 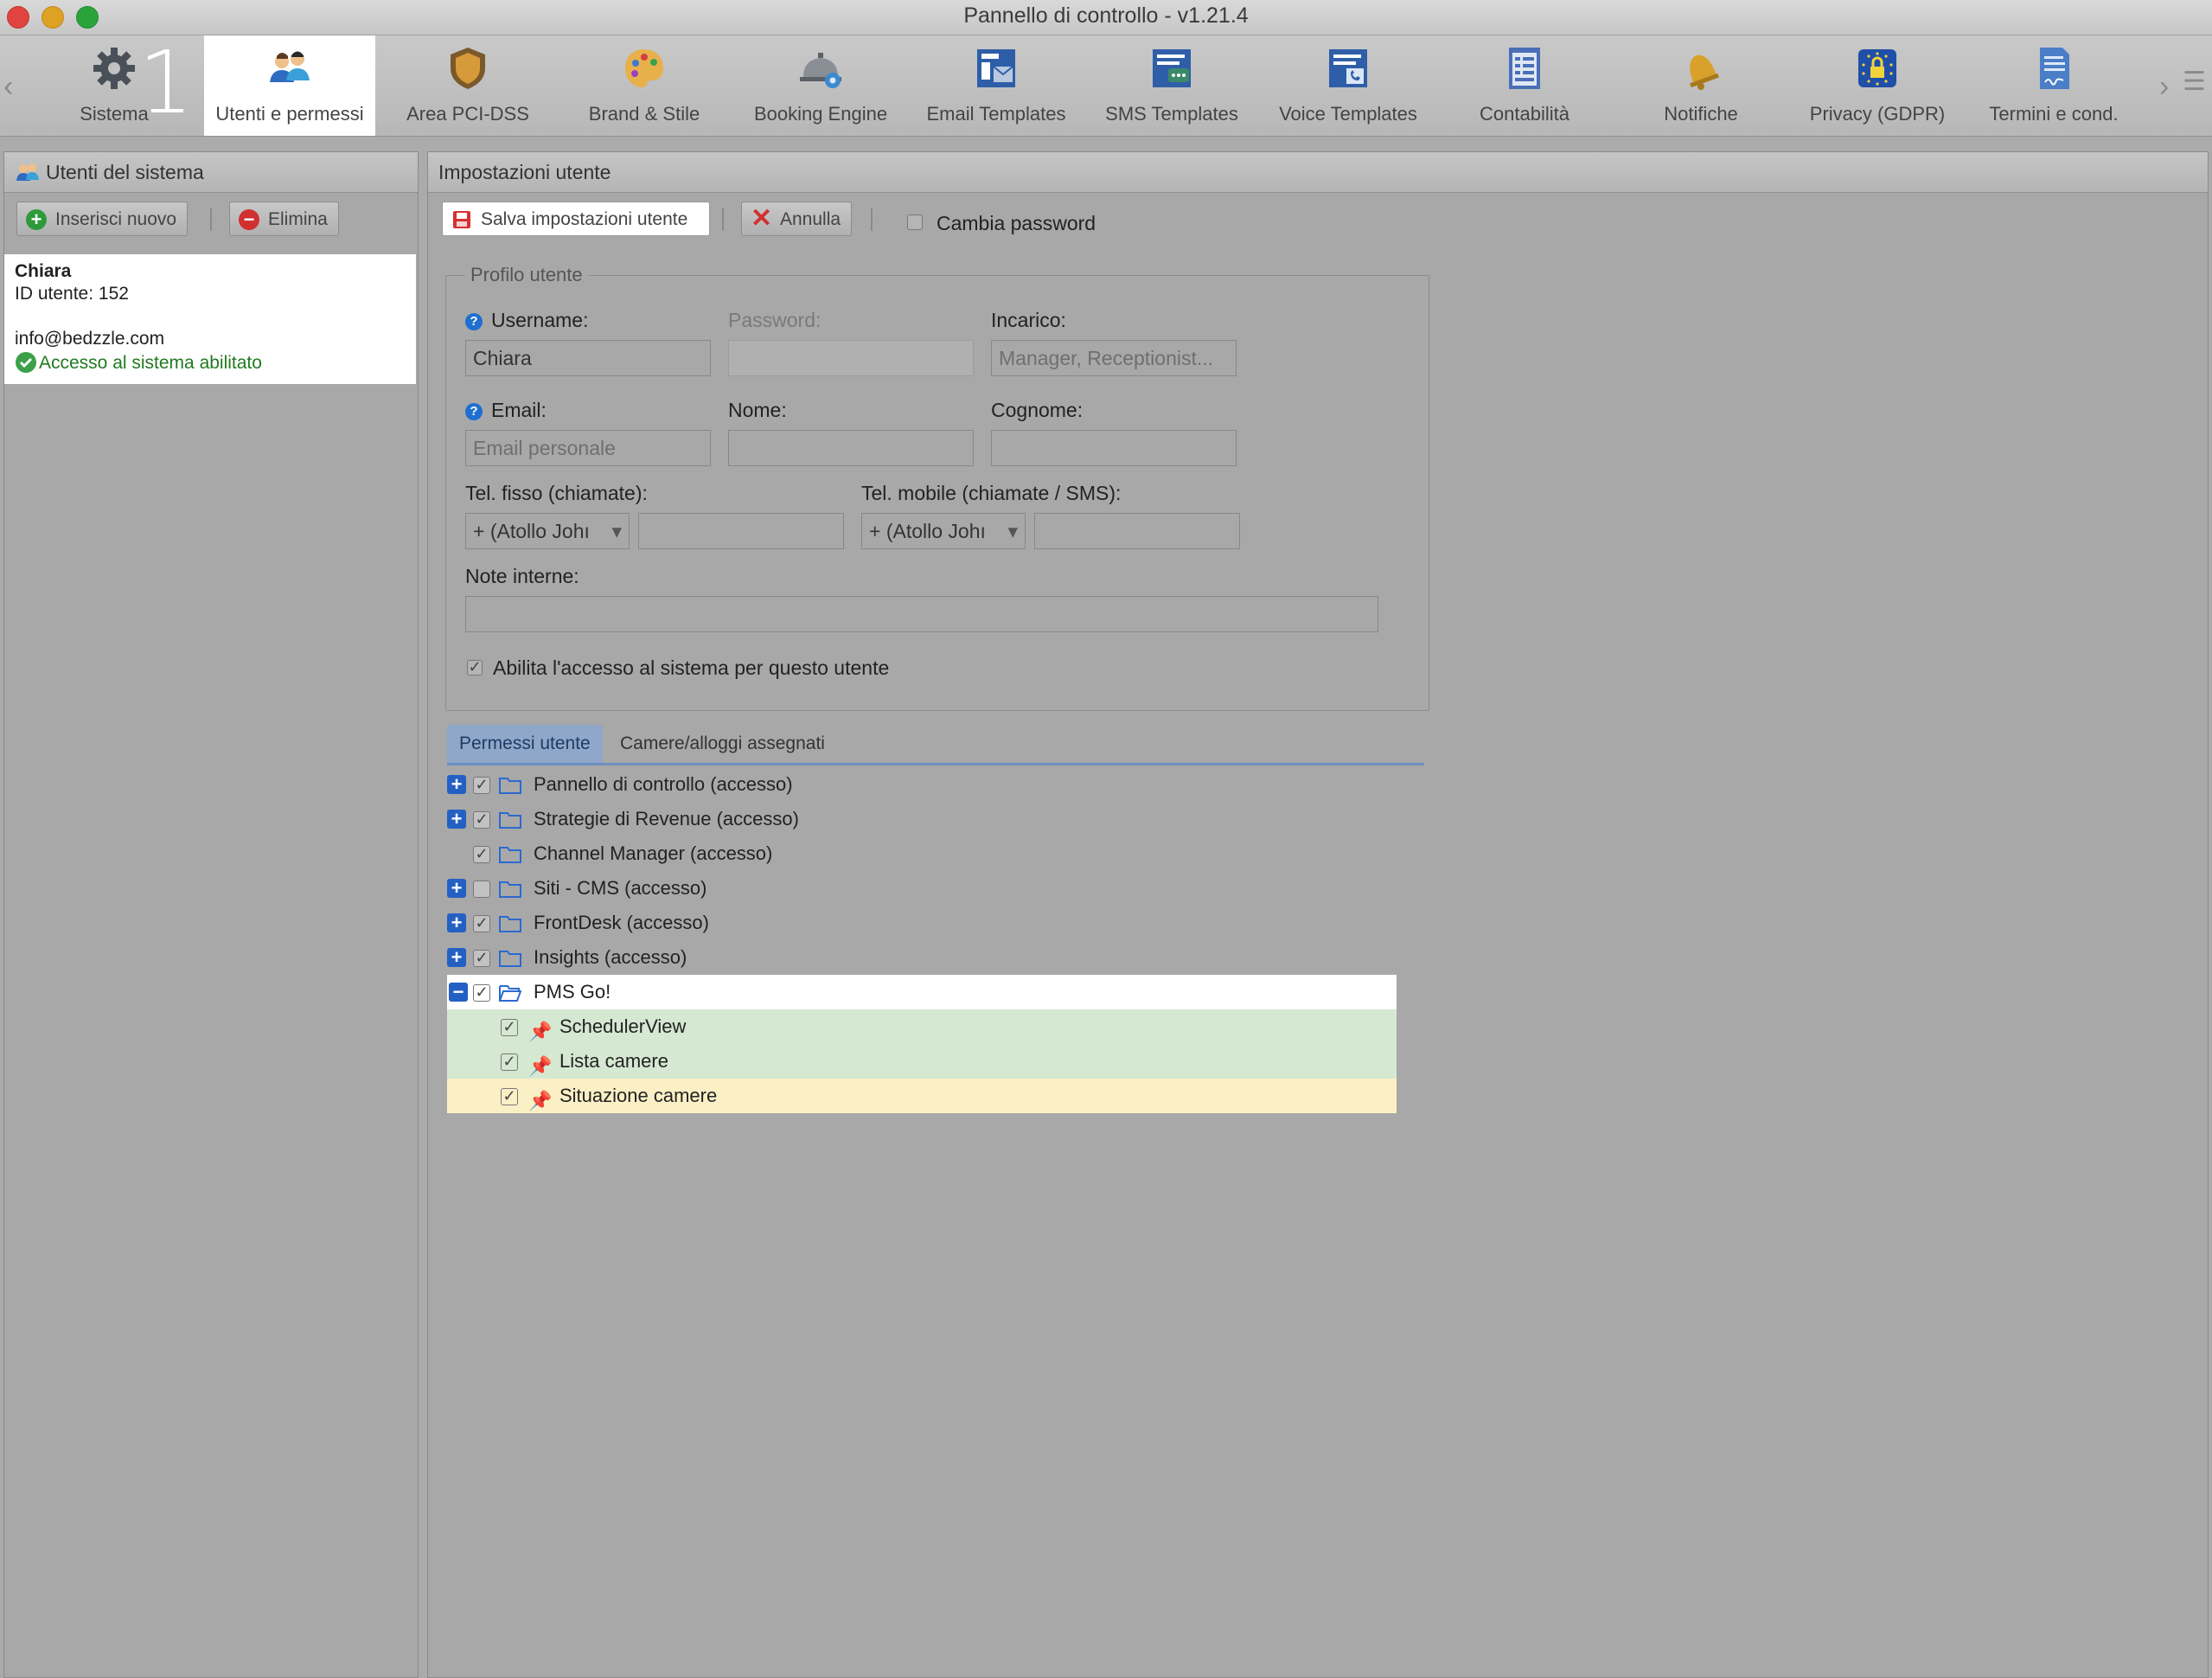 I want to click on user-profile-legend: Profilo utente, so click(x=526, y=275).